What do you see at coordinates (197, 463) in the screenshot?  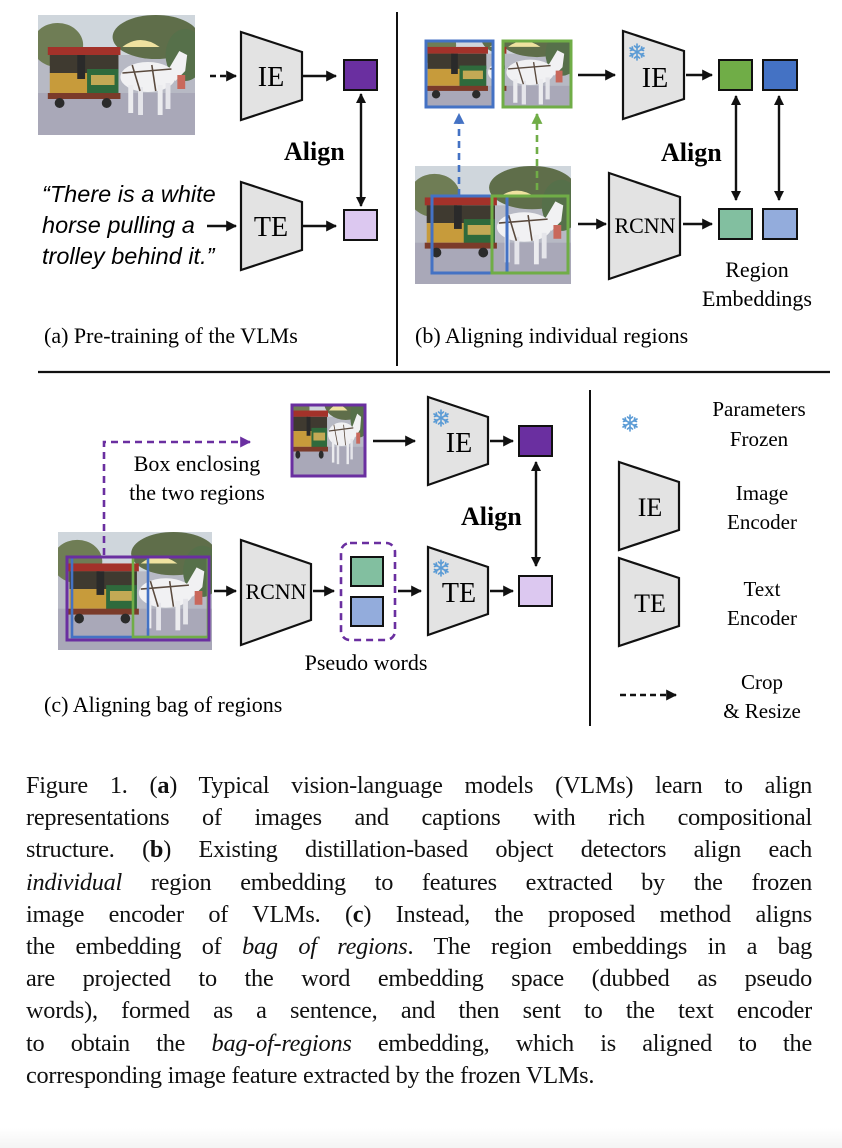 I see `box-label-line-1: Box enclosing` at bounding box center [197, 463].